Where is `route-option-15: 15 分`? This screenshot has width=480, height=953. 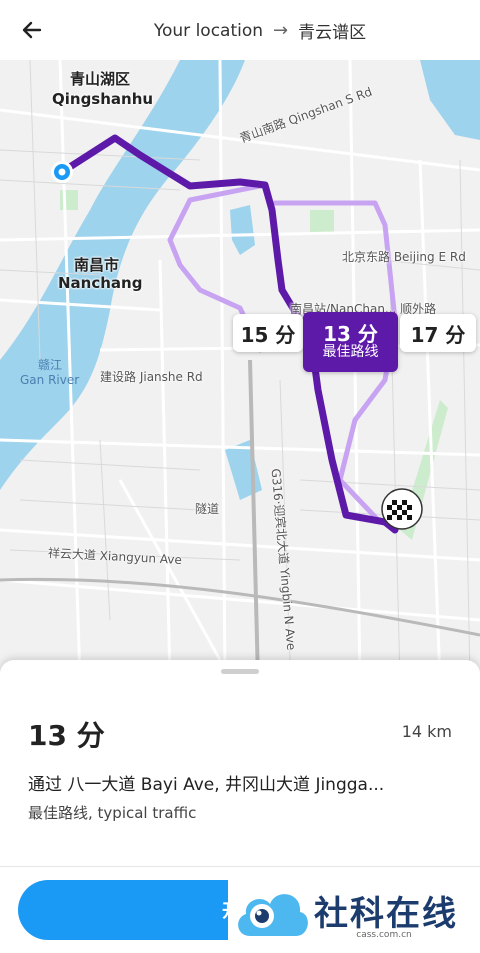 route-option-15: 15 分 is located at coordinates (268, 333).